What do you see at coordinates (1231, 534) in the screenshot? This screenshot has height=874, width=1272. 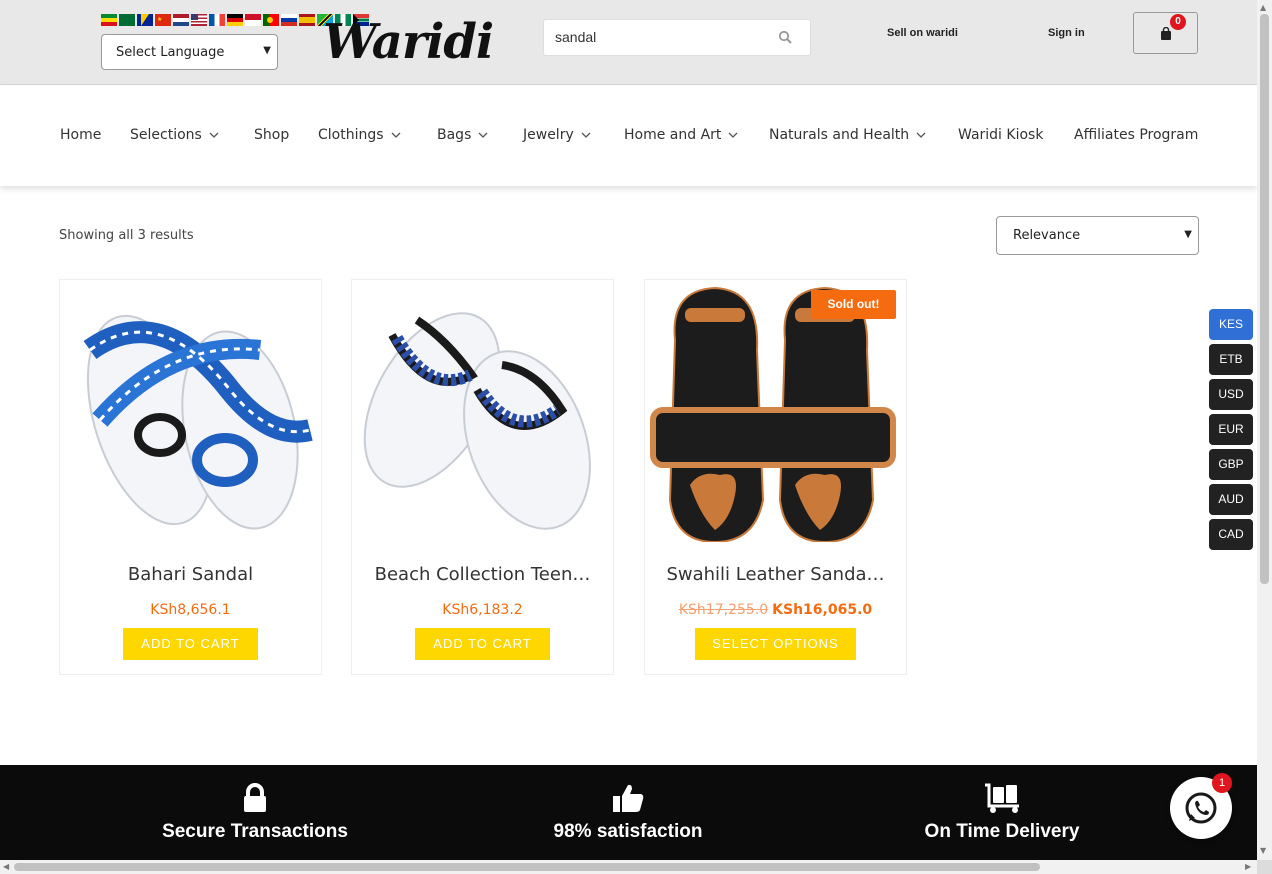 I see `currency-cad: CAD` at bounding box center [1231, 534].